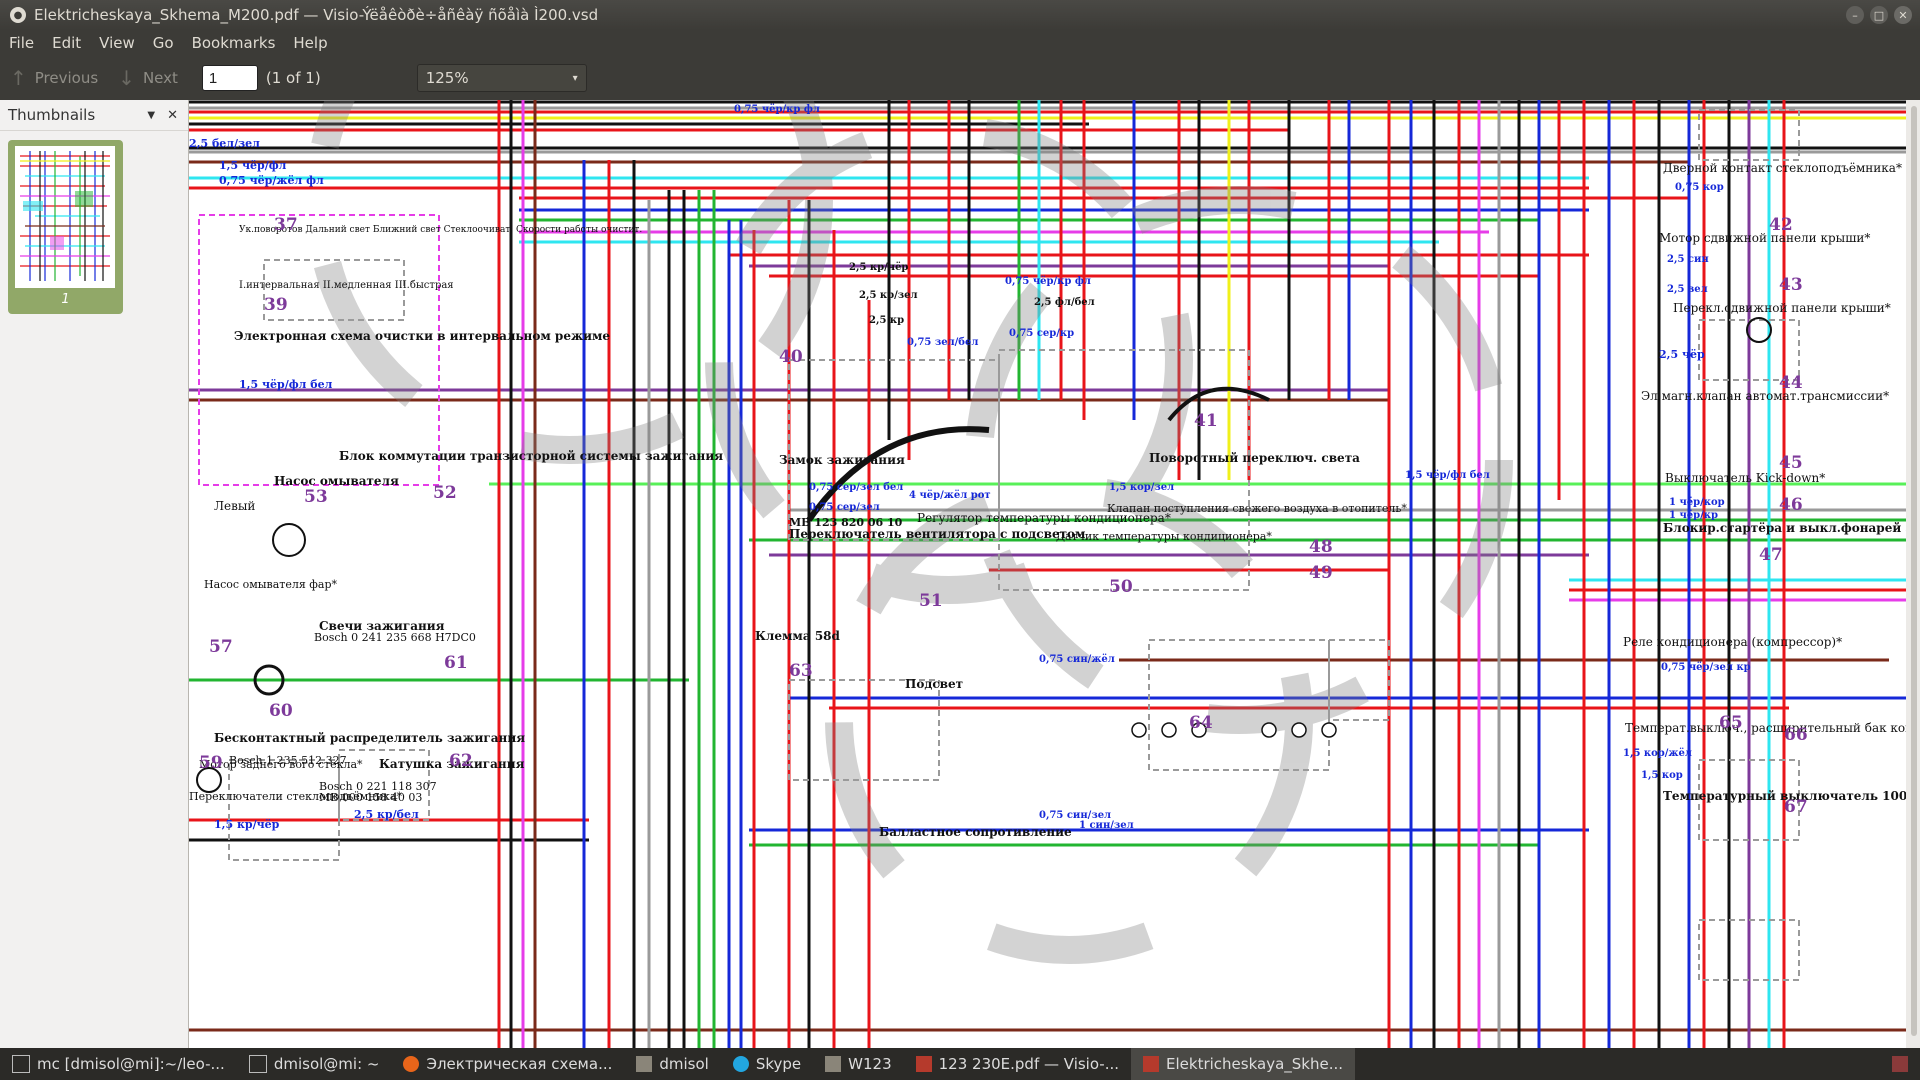 Image resolution: width=1920 pixels, height=1080 pixels. What do you see at coordinates (888, 295) in the screenshot?
I see `diagram-label: 2,5 кр/зел` at bounding box center [888, 295].